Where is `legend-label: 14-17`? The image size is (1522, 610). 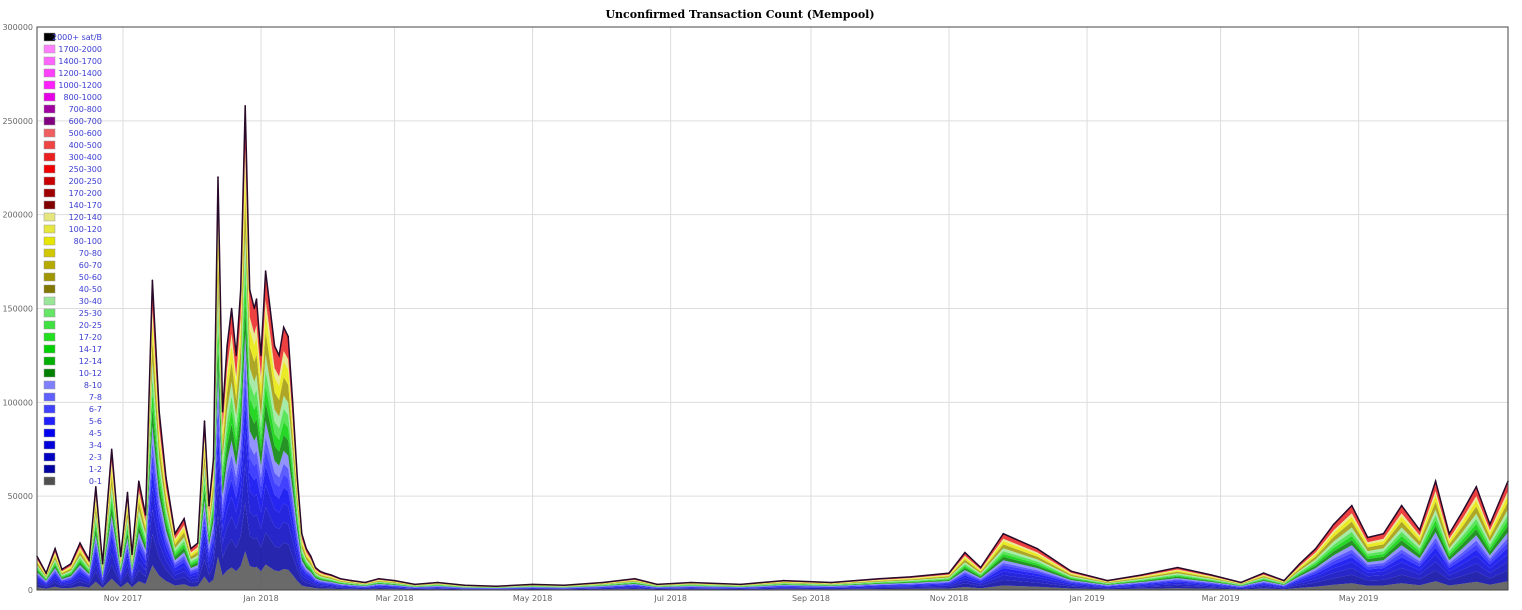 legend-label: 14-17 is located at coordinates (90, 349).